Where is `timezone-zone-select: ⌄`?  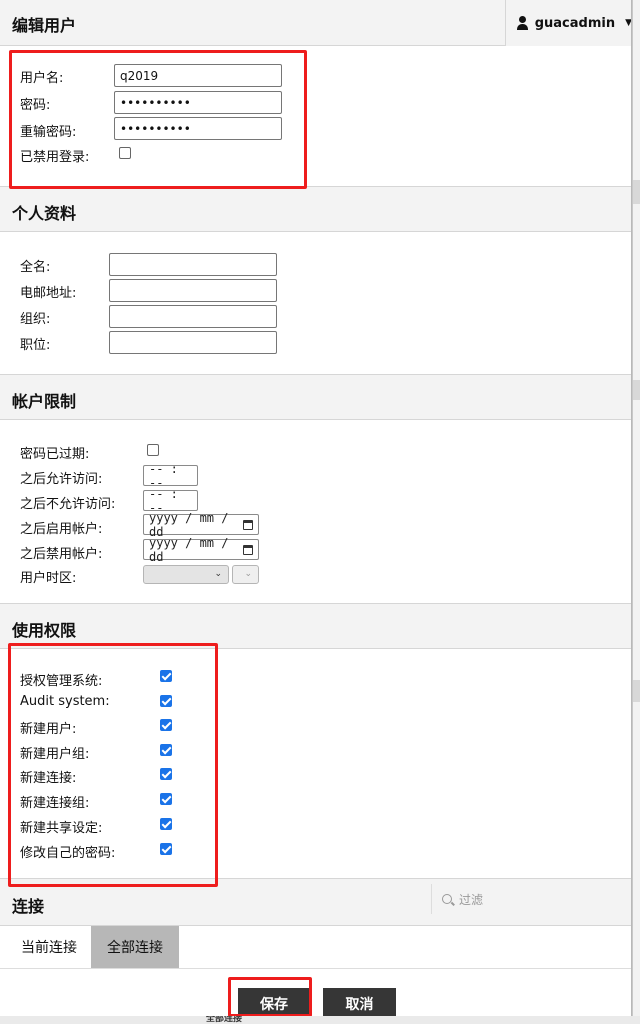 timezone-zone-select: ⌄ is located at coordinates (245, 574).